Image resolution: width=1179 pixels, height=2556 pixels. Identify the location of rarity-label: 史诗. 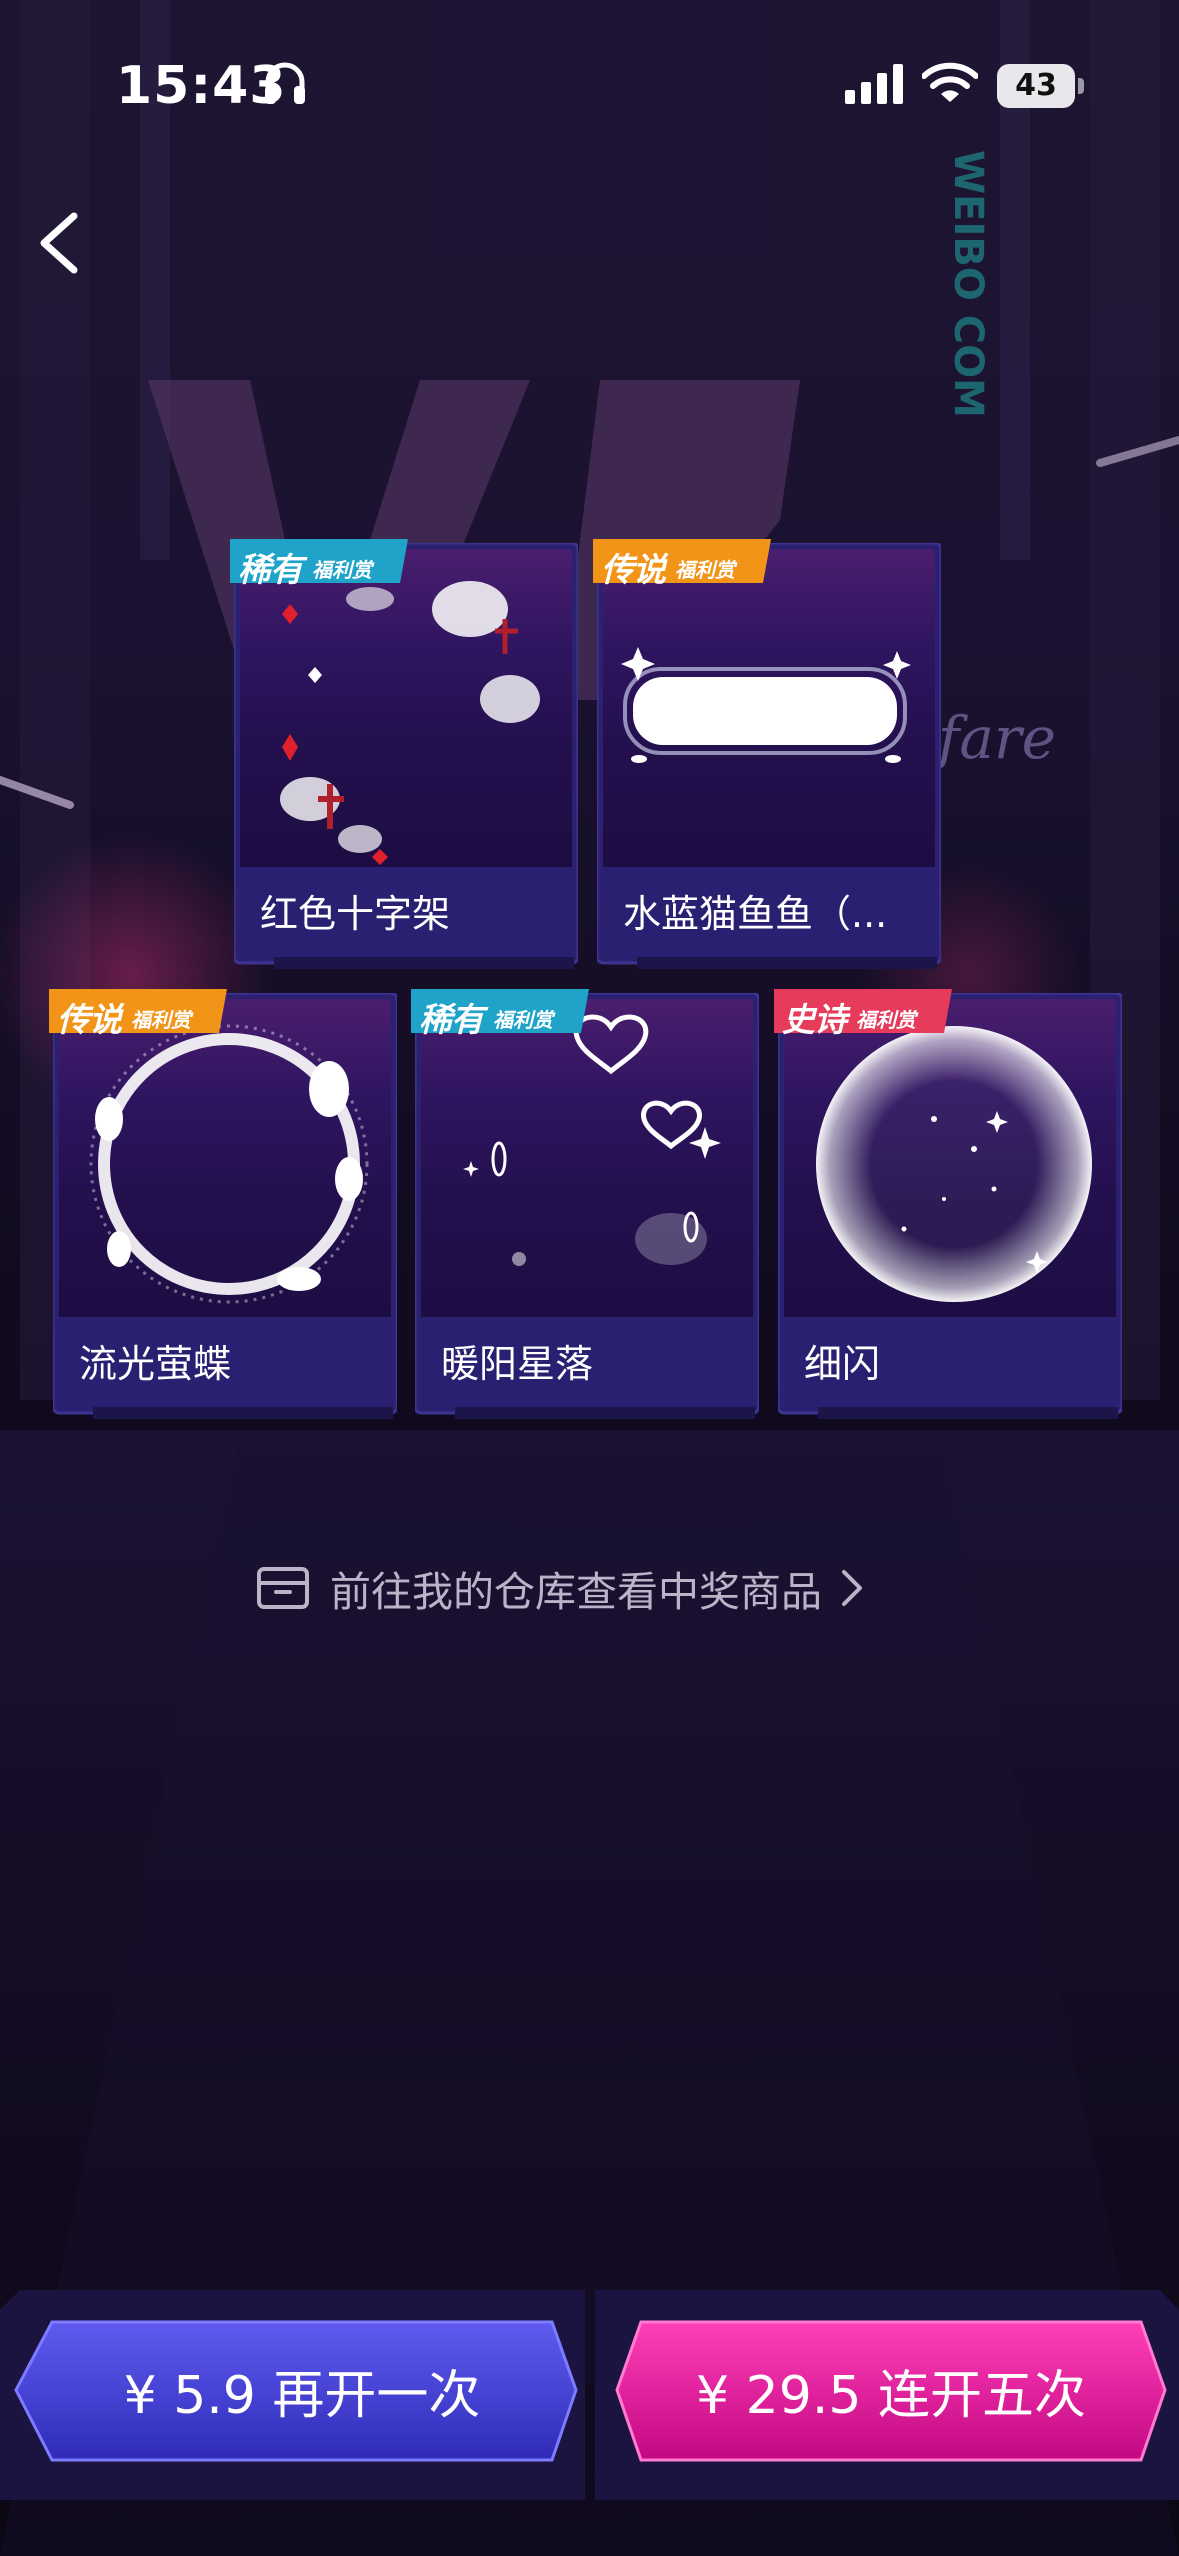
(814, 1019).